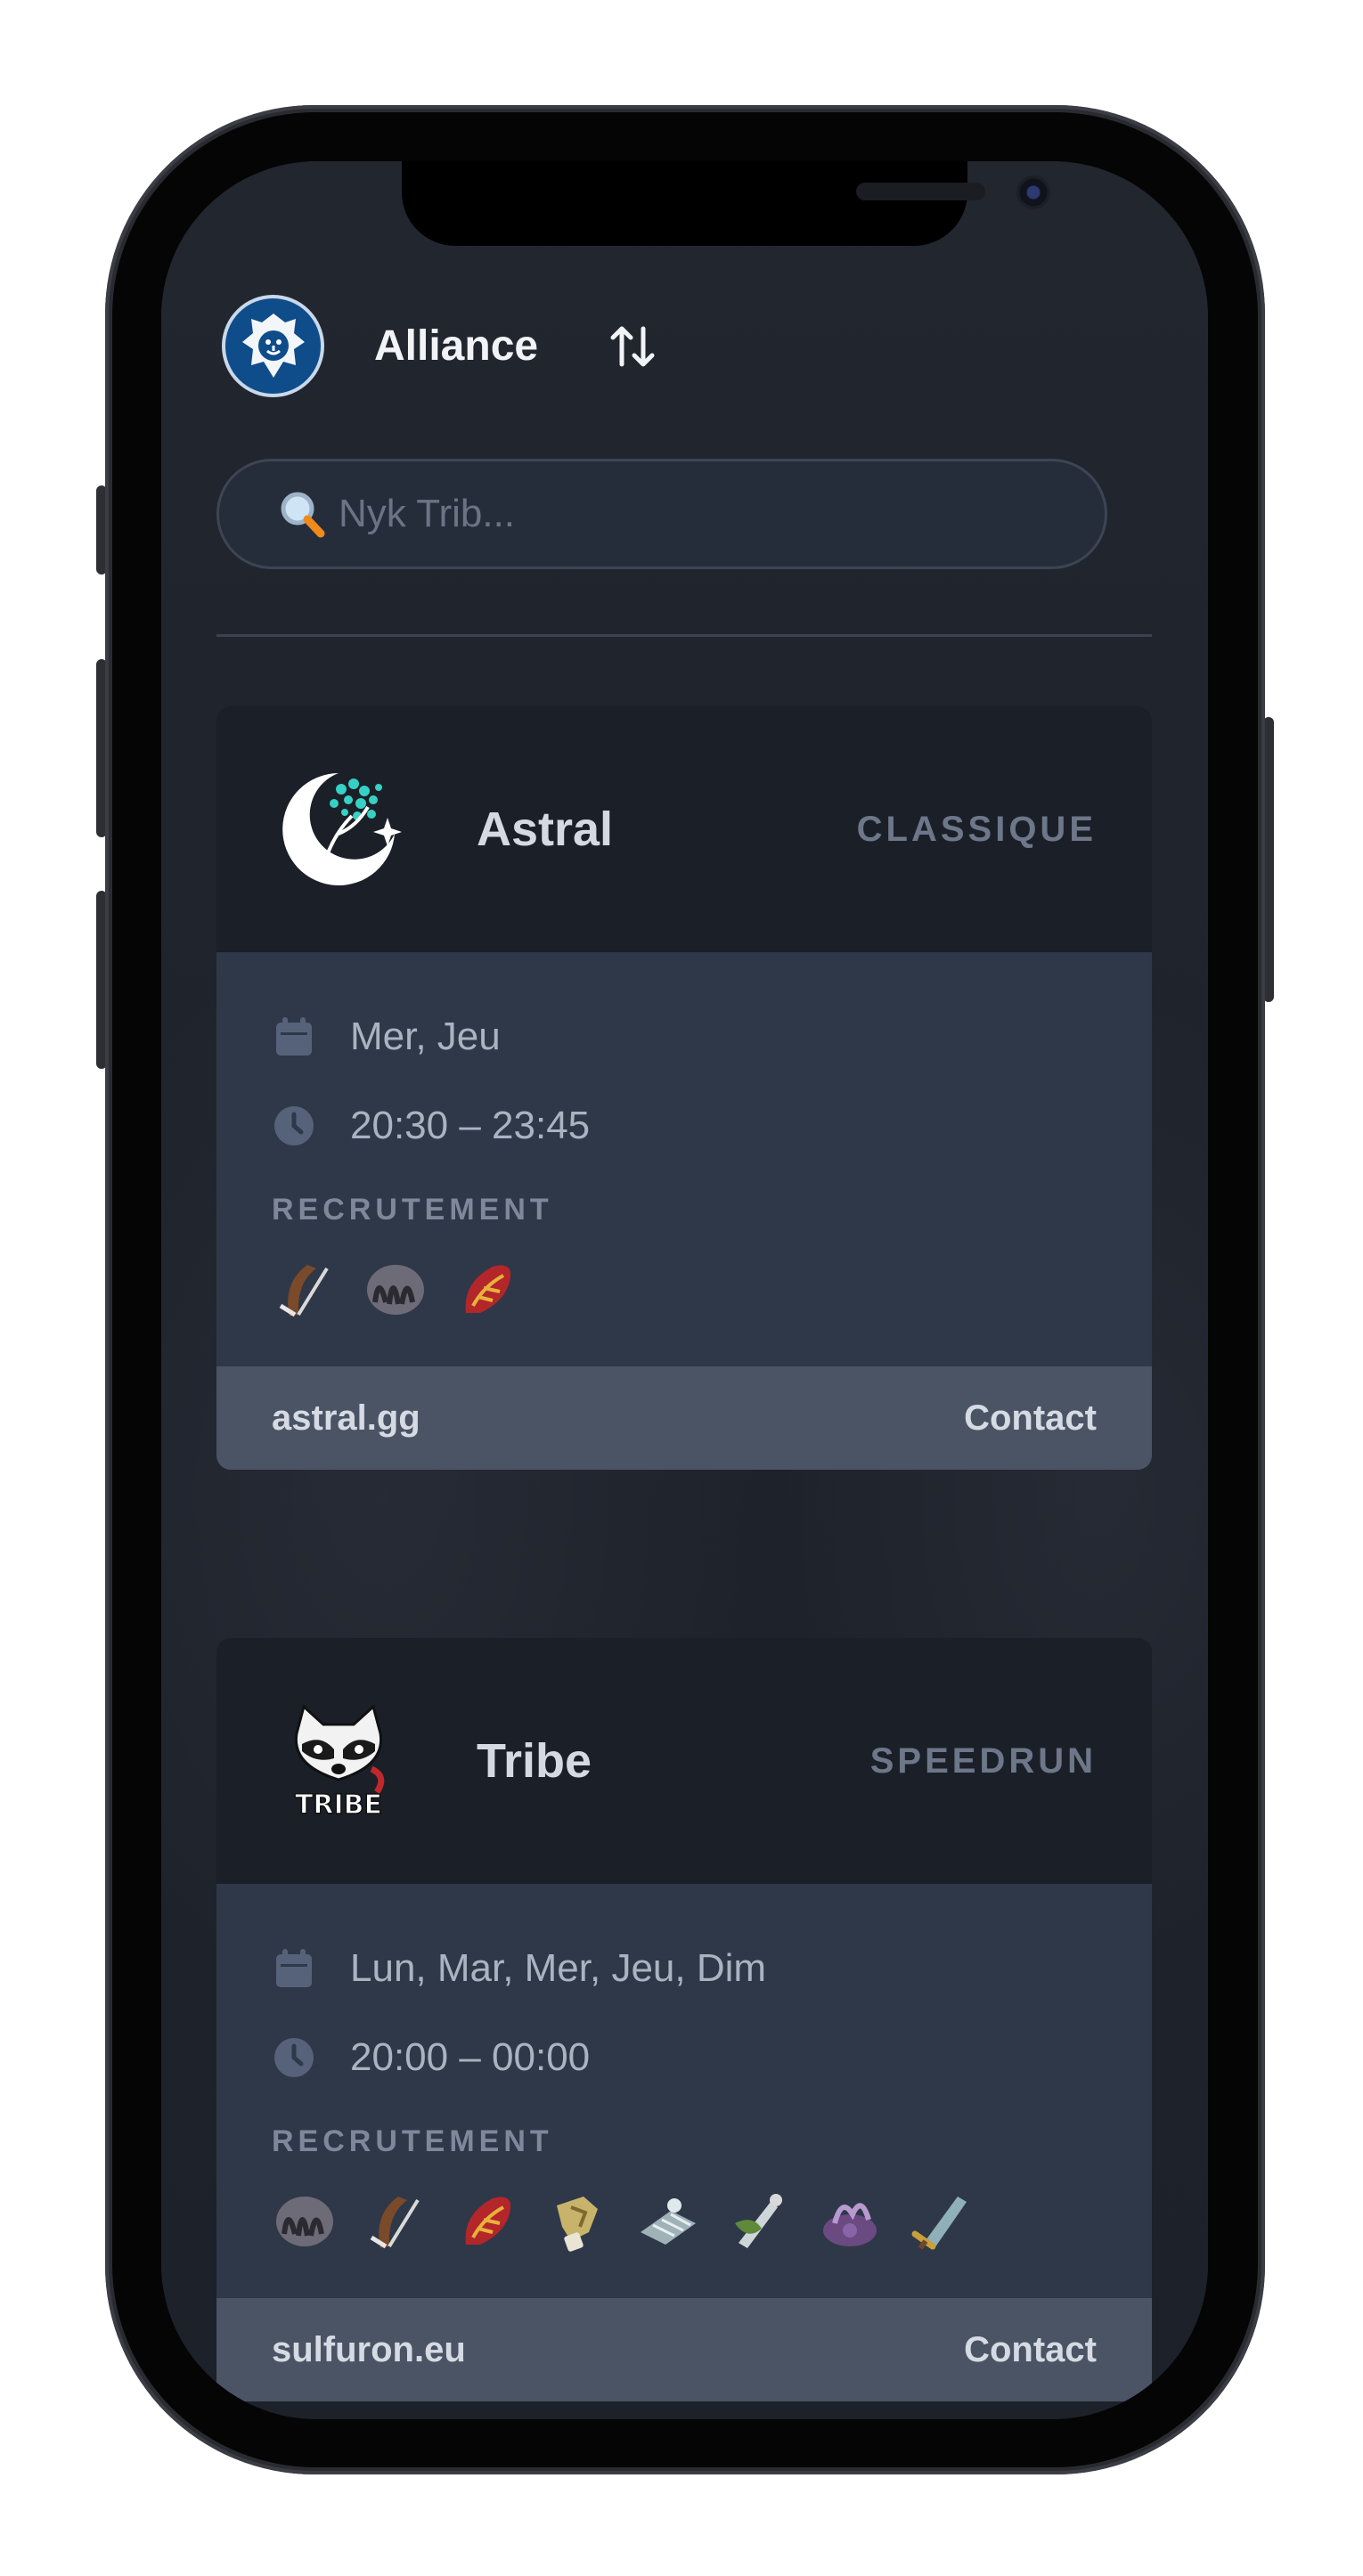 This screenshot has height=2576, width=1363. I want to click on schedule-hours: 20:30 – 23:45, so click(471, 1125).